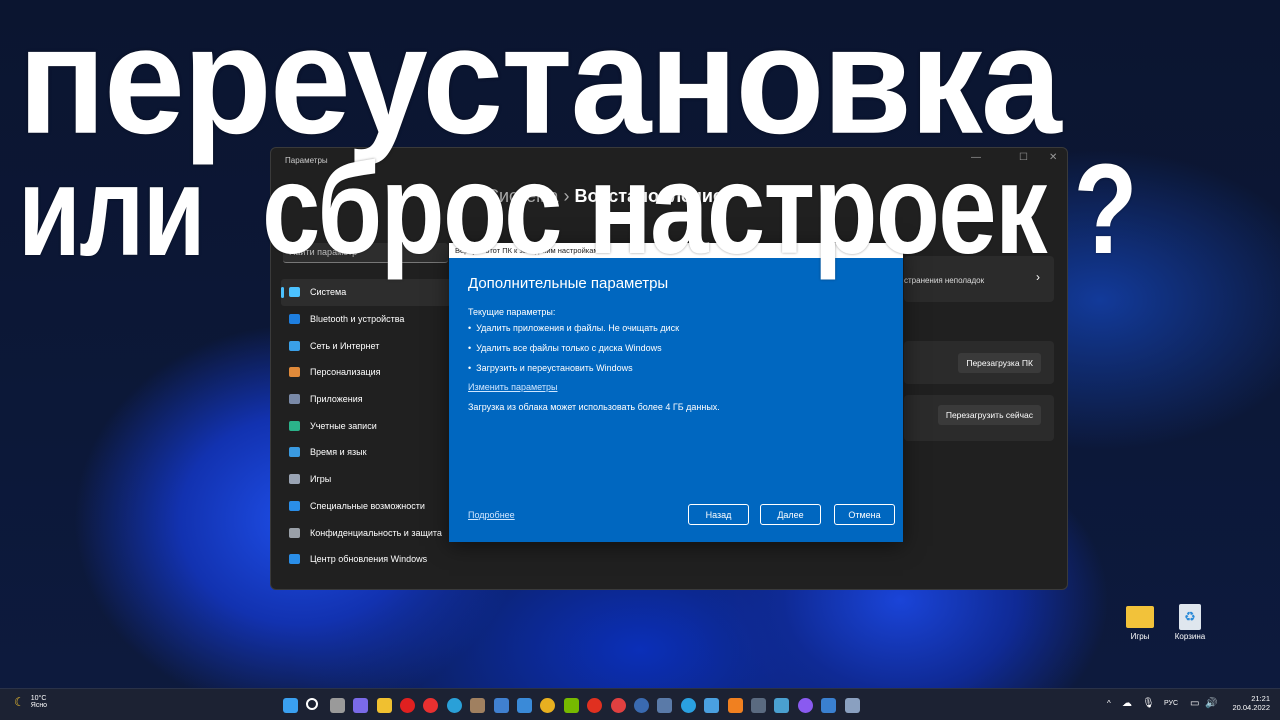 Image resolution: width=1280 pixels, height=720 pixels. I want to click on opera-icon, so click(407, 705).